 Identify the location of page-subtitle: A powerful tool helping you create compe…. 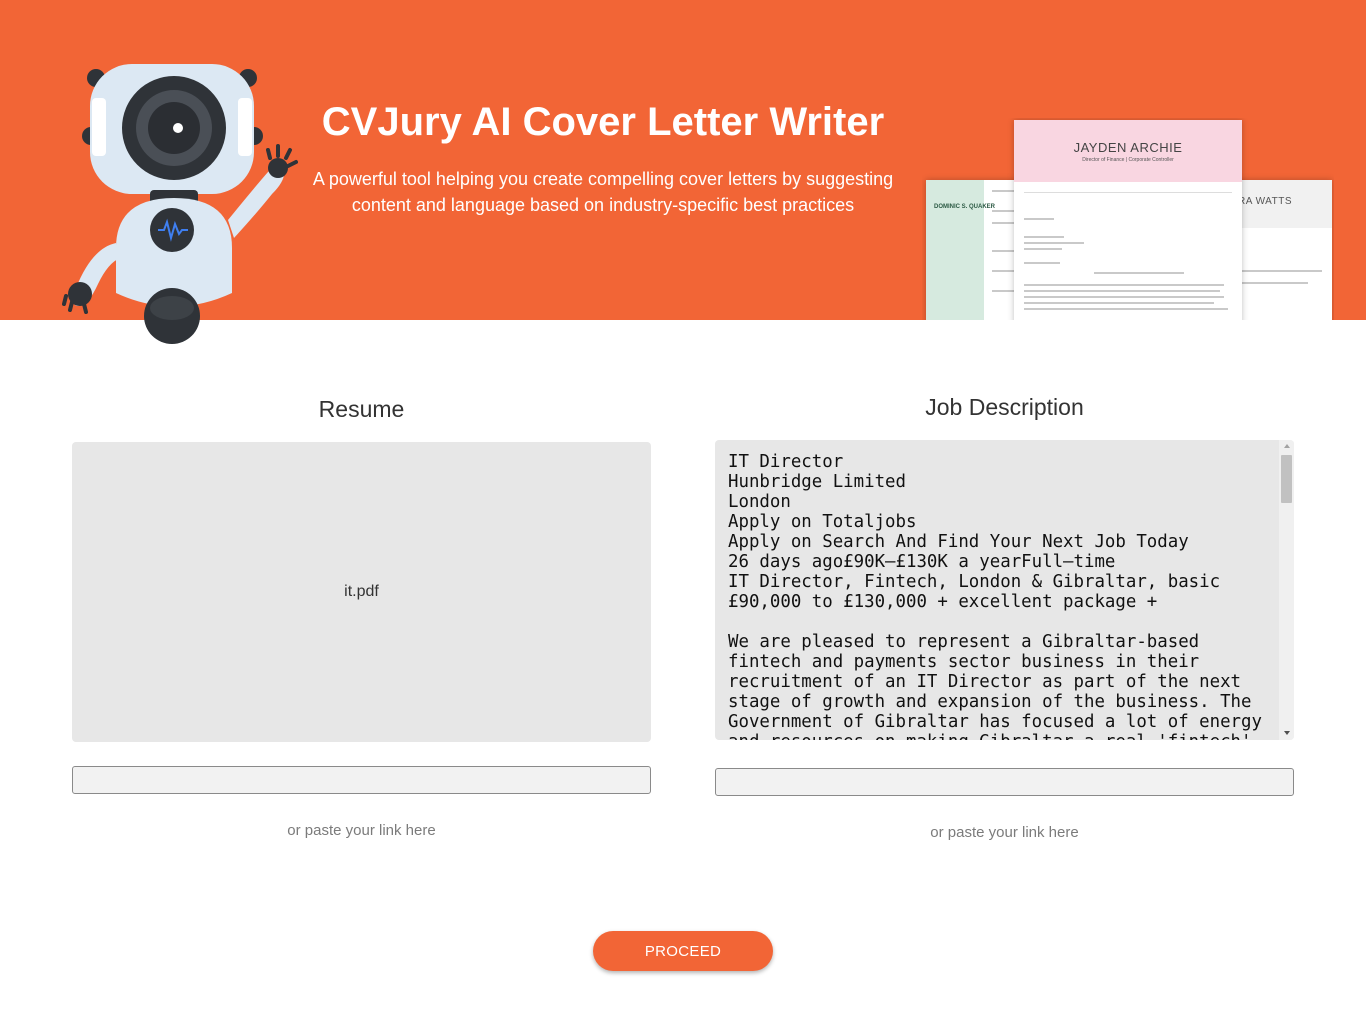
(603, 192).